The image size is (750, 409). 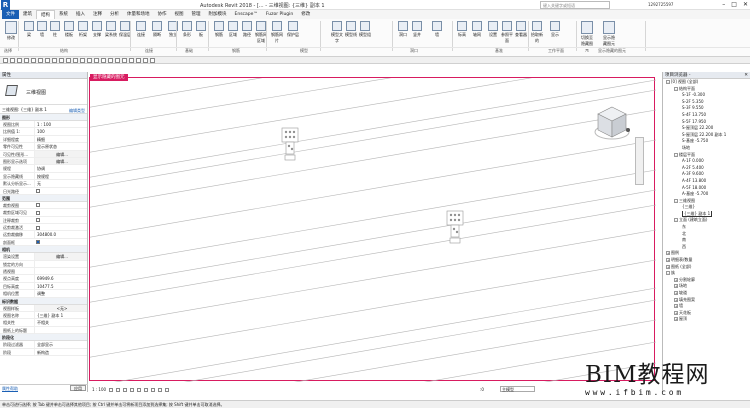 I want to click on browser-node: S-屋顶层 22.200 副本 1, so click(x=706, y=135).